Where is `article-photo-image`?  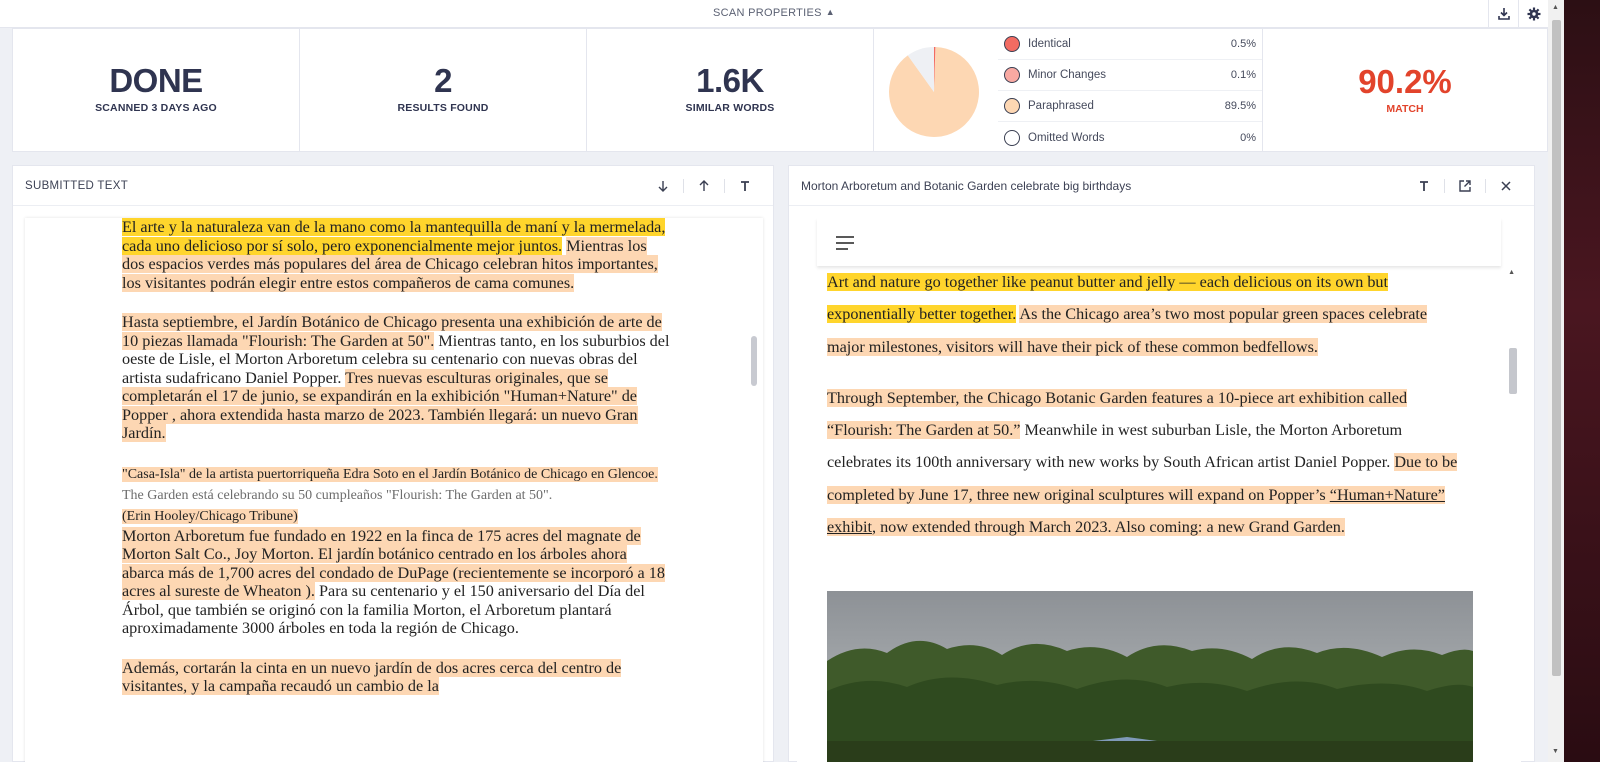 article-photo-image is located at coordinates (1150, 676).